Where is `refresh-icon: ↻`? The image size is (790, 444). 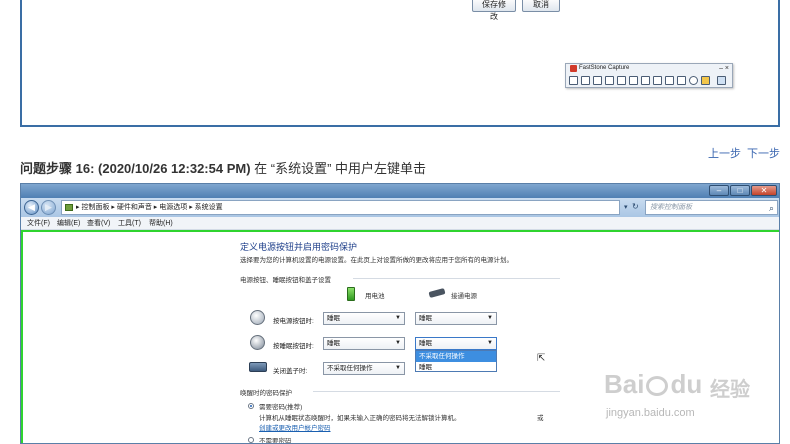 refresh-icon: ↻ is located at coordinates (635, 206).